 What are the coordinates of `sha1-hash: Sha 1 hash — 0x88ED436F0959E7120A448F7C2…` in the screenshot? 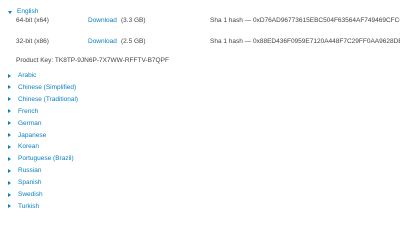 It's located at (305, 41).